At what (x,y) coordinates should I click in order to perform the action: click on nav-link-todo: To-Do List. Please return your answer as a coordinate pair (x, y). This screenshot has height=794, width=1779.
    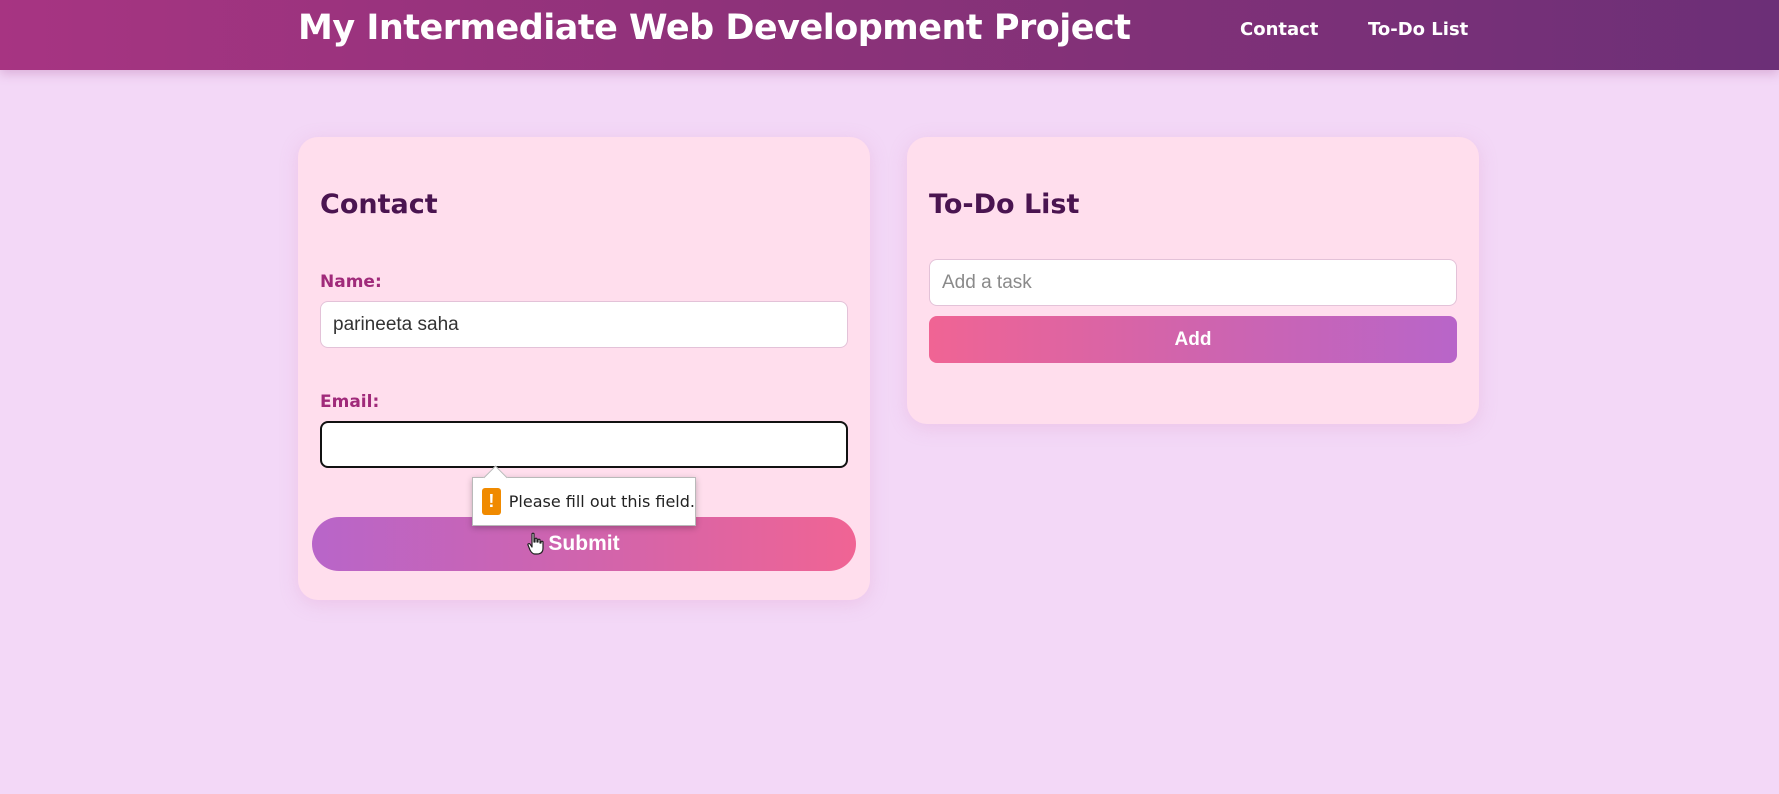
    Looking at the image, I should click on (1418, 29).